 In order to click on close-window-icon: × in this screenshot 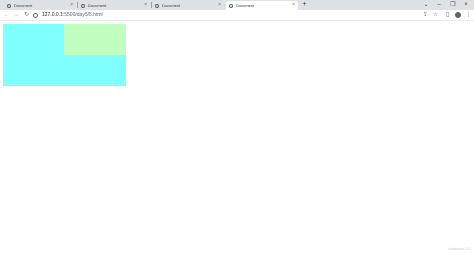, I will do `click(466, 5)`.